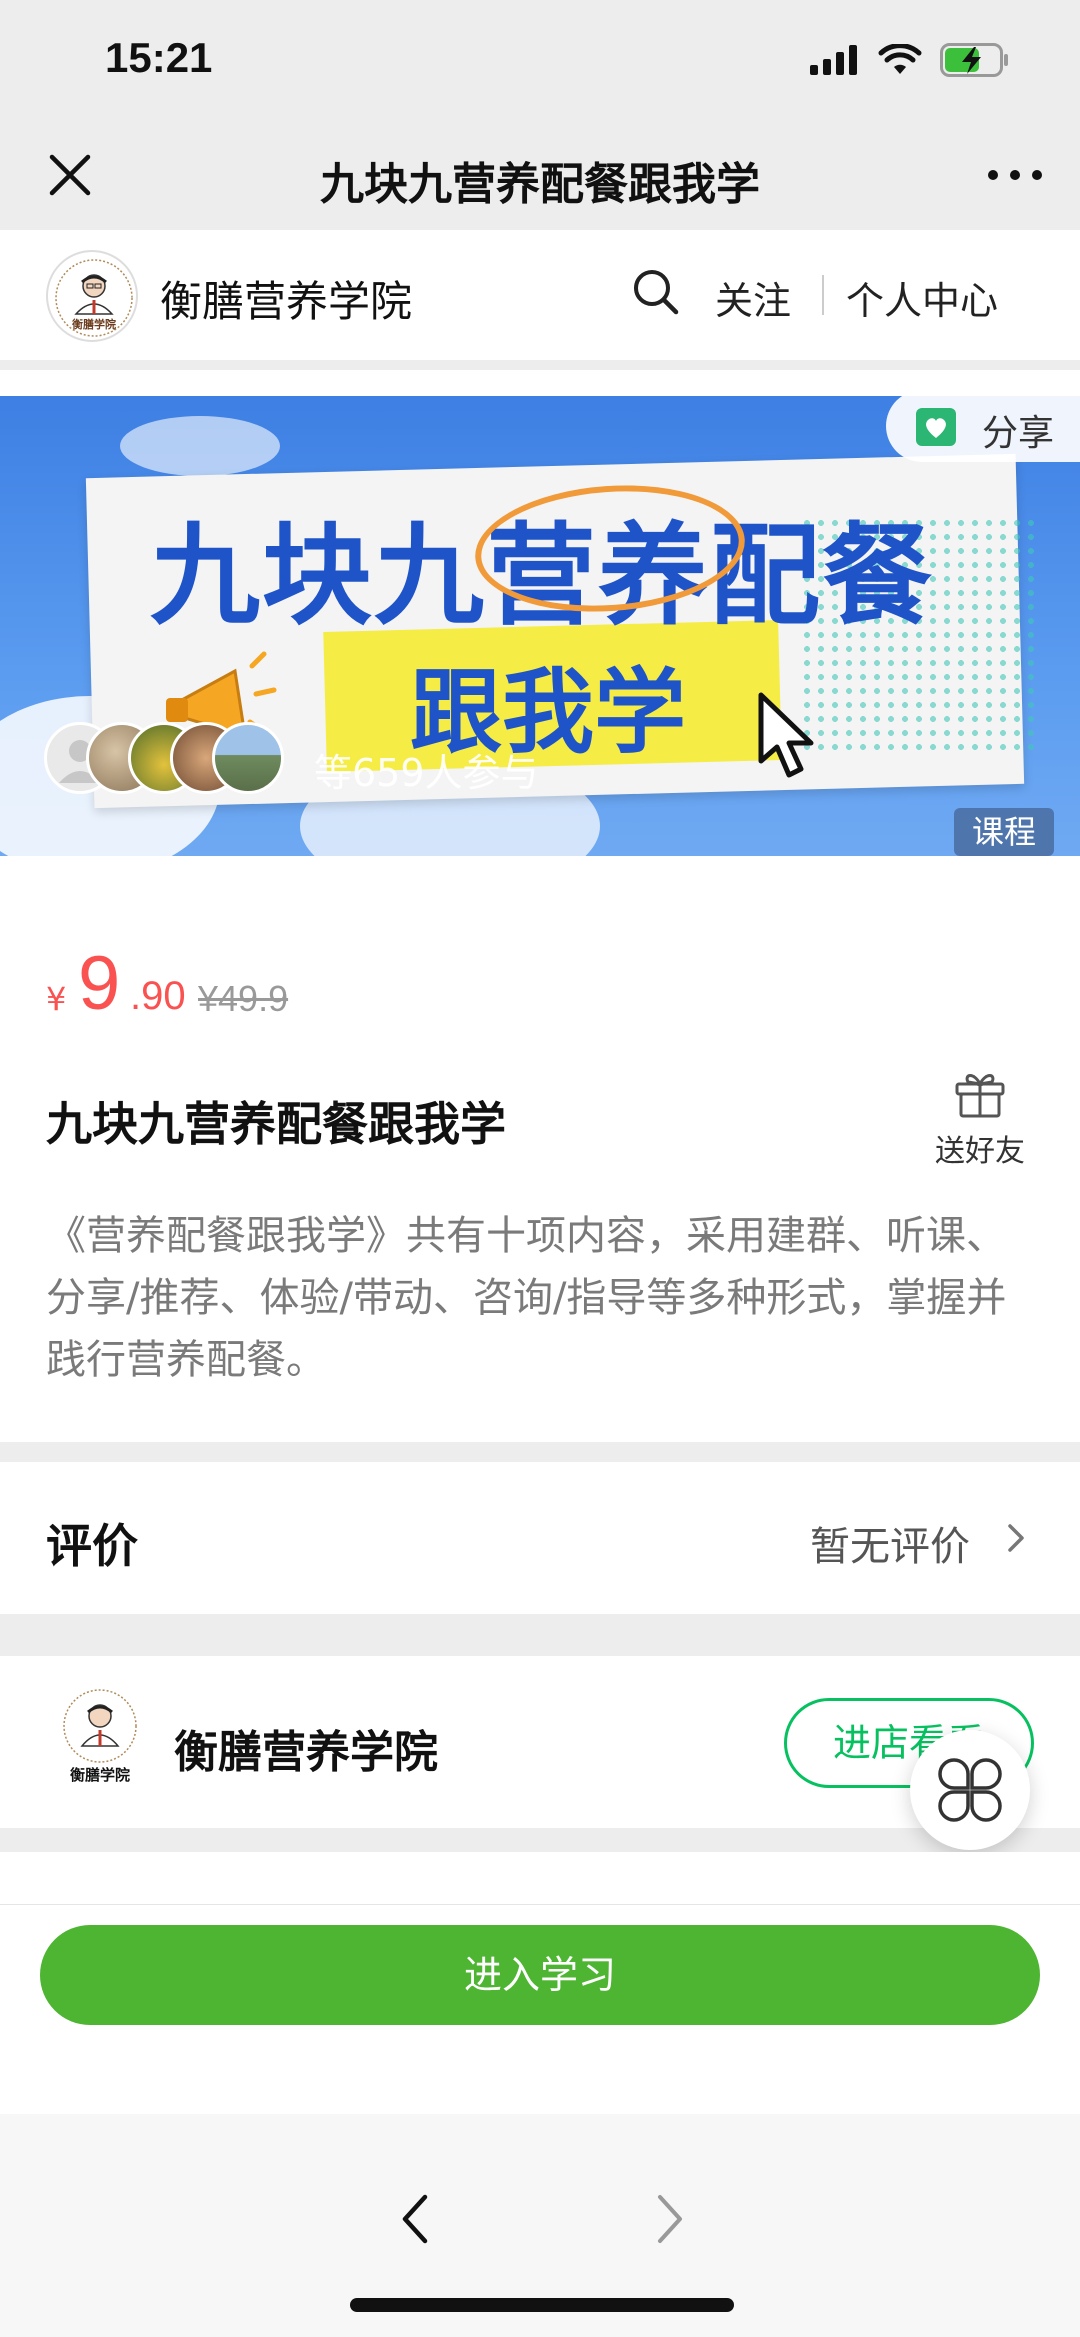 Image resolution: width=1080 pixels, height=2337 pixels. I want to click on gift-label: 送好友, so click(980, 1151).